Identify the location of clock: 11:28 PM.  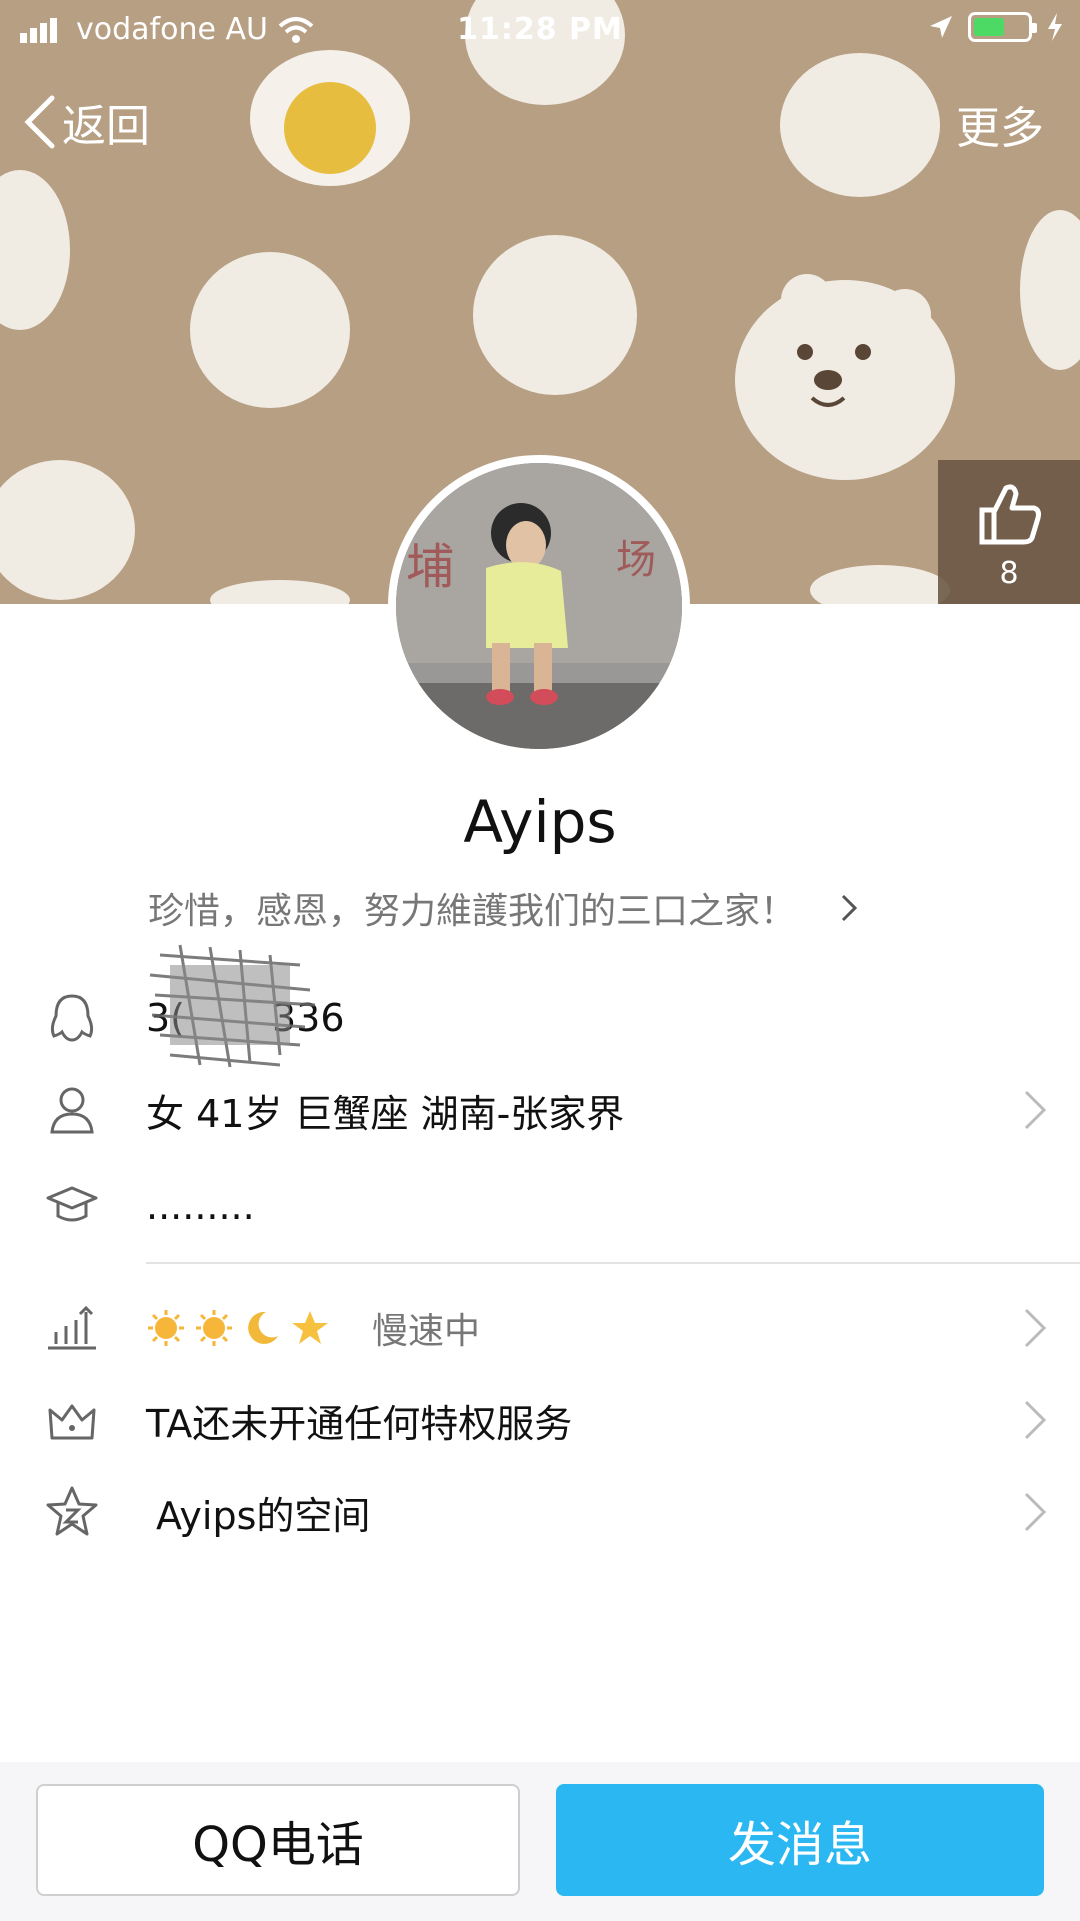
(540, 29).